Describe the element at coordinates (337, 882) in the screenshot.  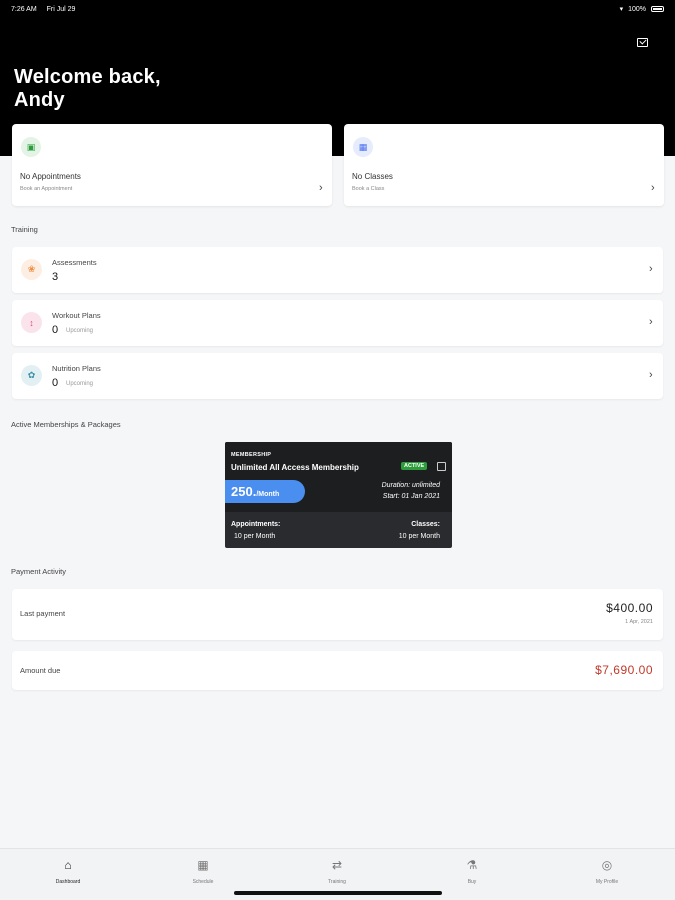
I see `tab-label: Training` at that location.